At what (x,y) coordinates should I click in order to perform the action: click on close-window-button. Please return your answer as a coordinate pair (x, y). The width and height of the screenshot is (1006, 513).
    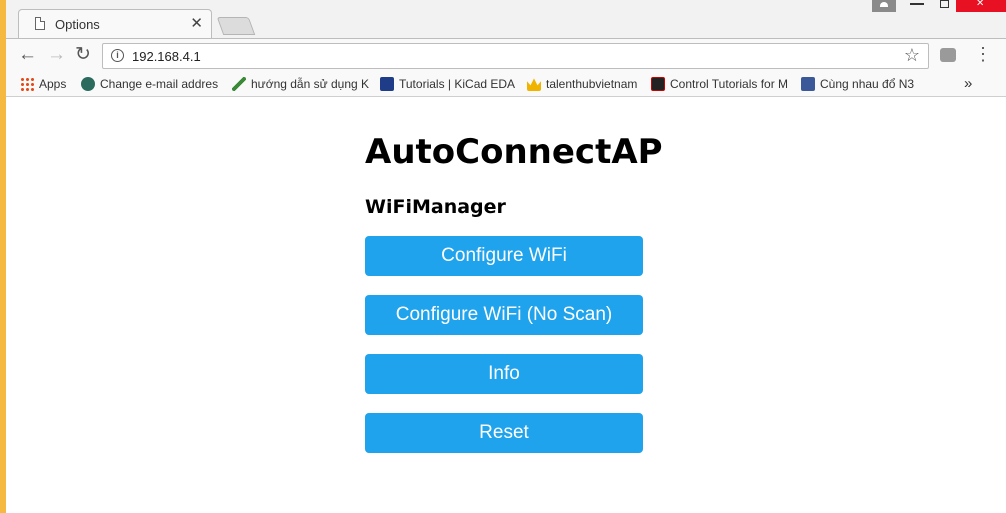
    Looking at the image, I should click on (981, 6).